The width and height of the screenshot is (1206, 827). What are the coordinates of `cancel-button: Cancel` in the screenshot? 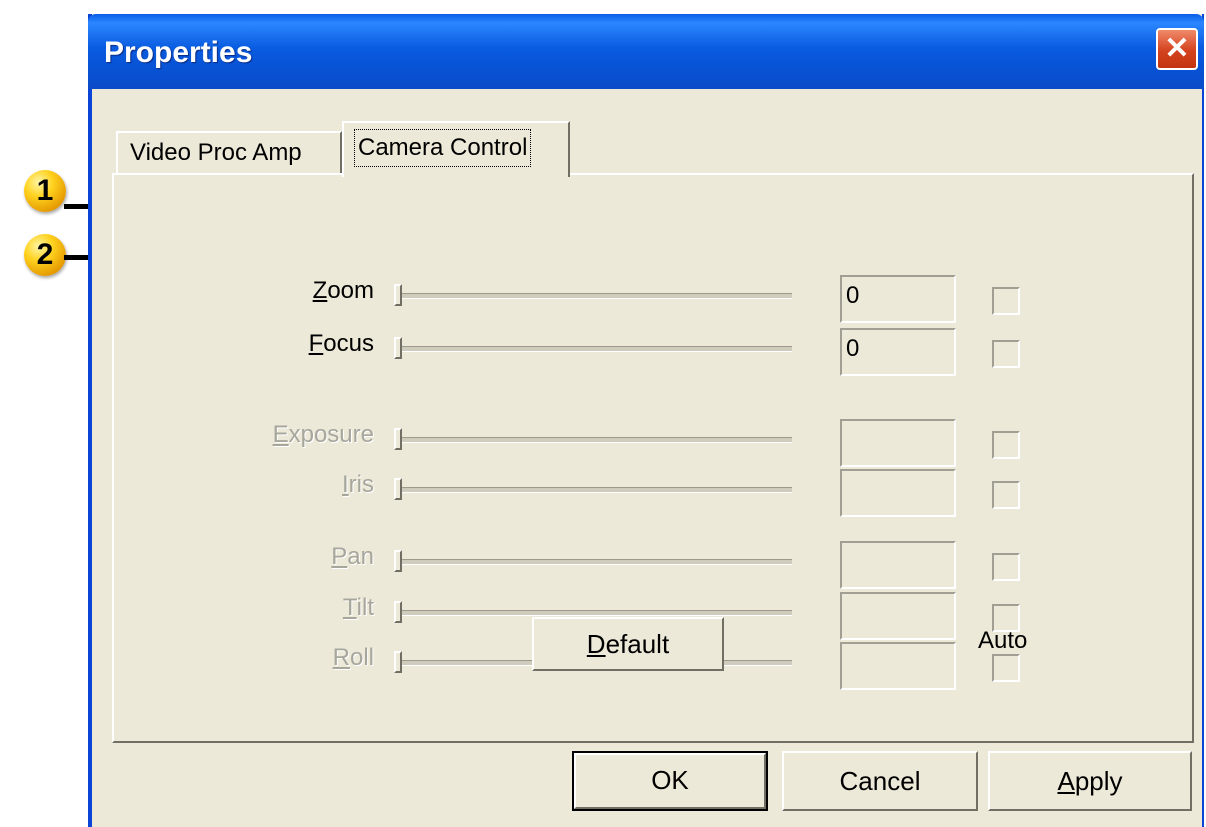 It's located at (880, 781).